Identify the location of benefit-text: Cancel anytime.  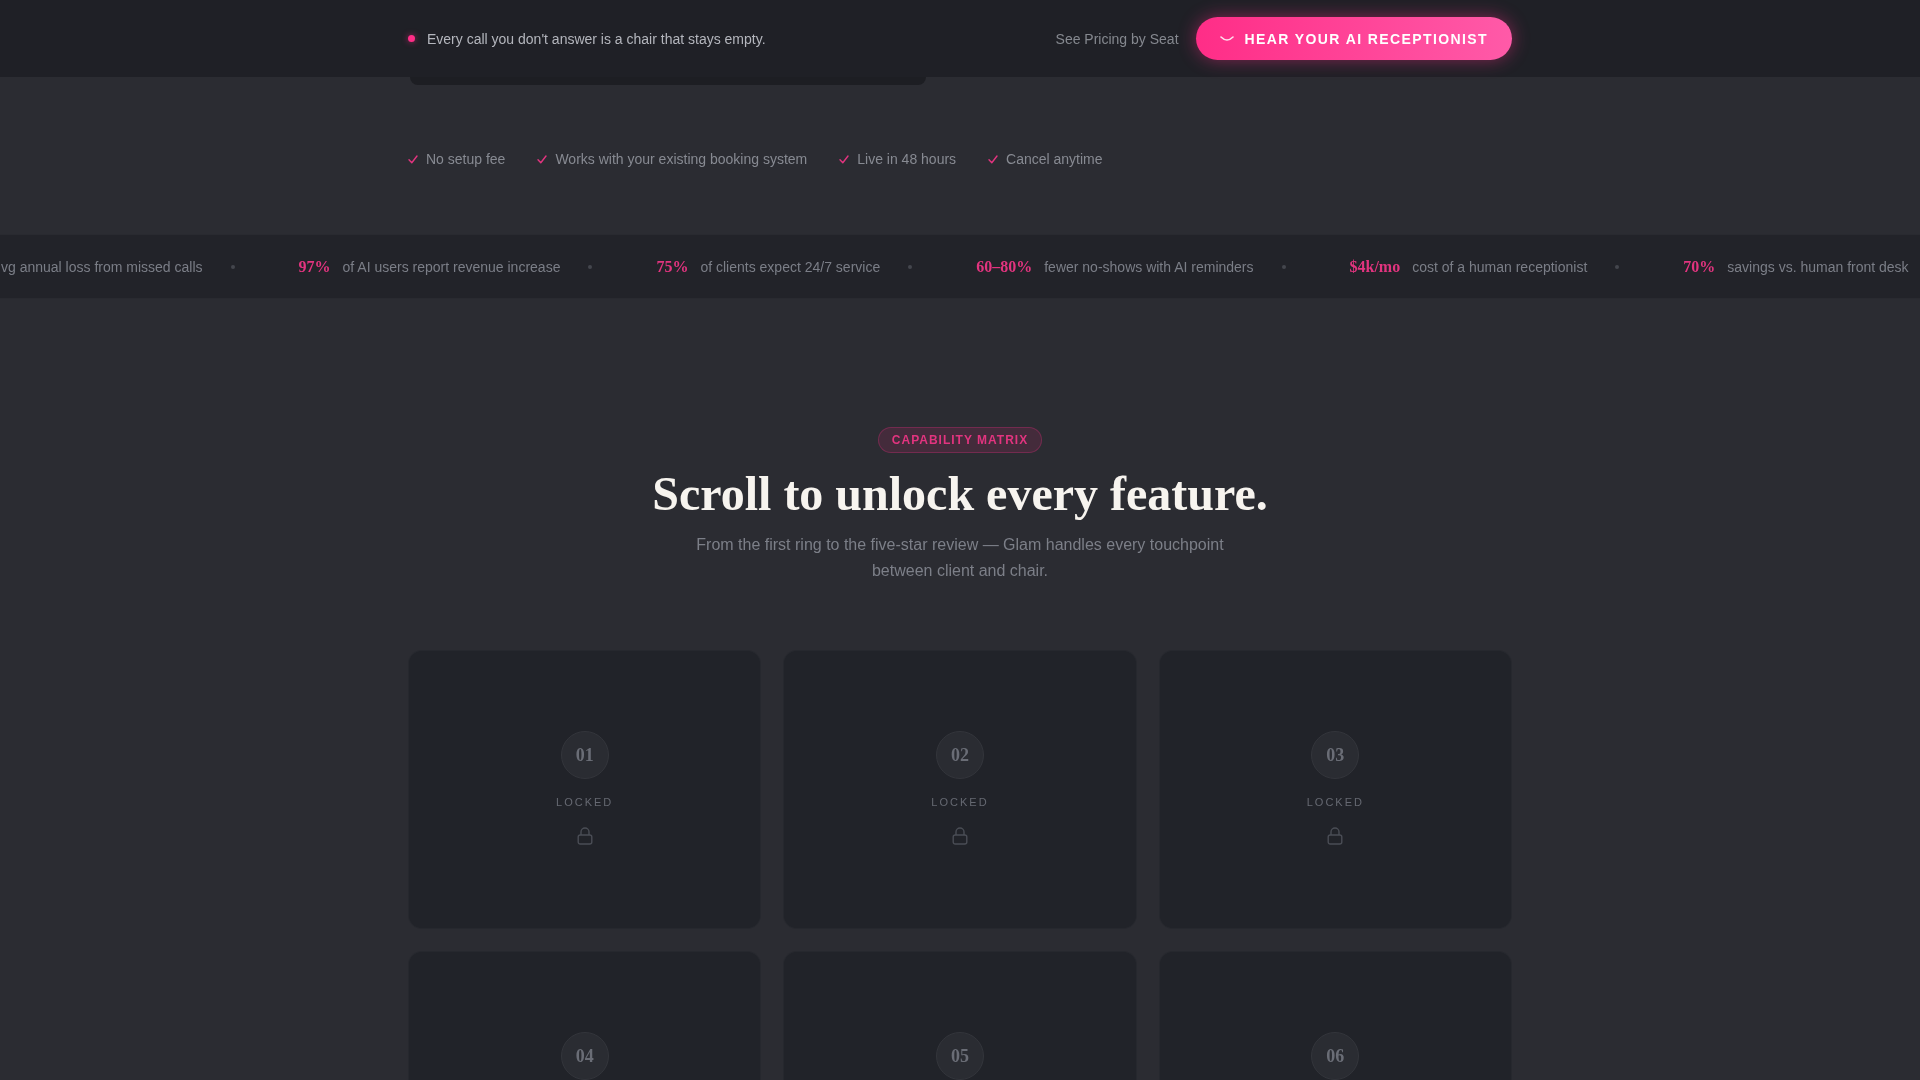
(1054, 159).